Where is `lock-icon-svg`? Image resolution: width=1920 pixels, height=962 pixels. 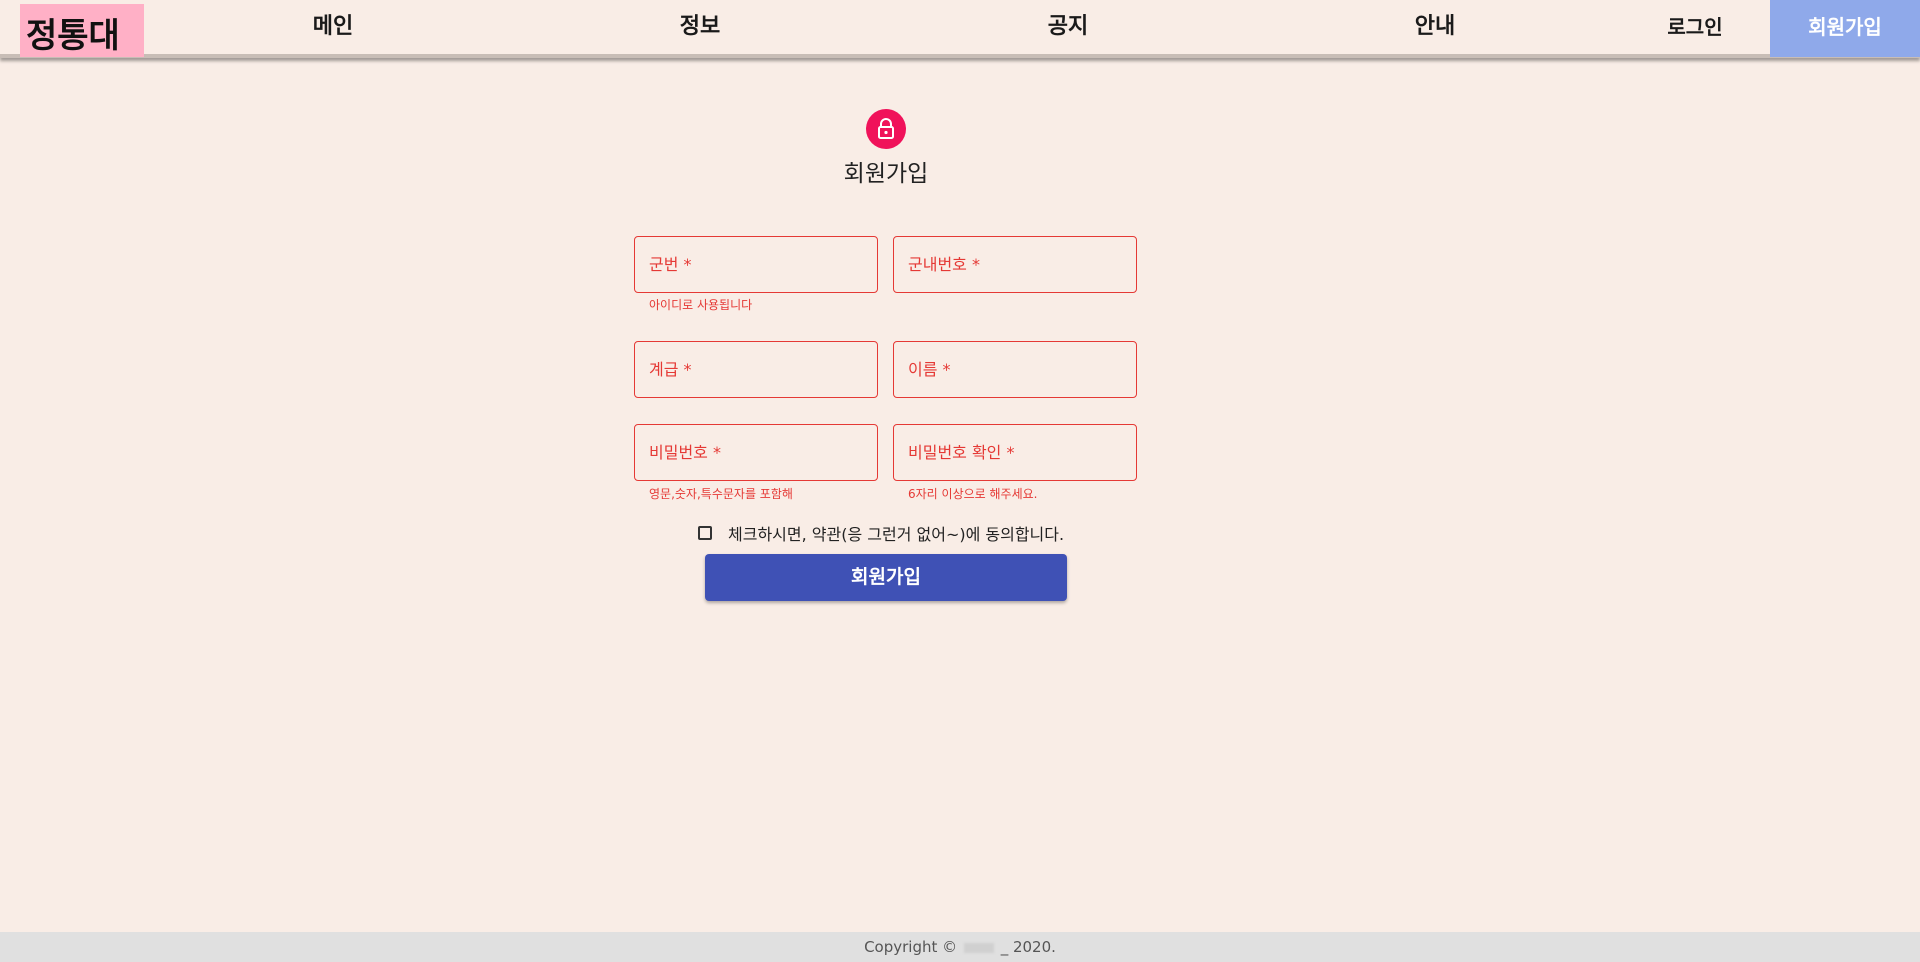
lock-icon-svg is located at coordinates (886, 128).